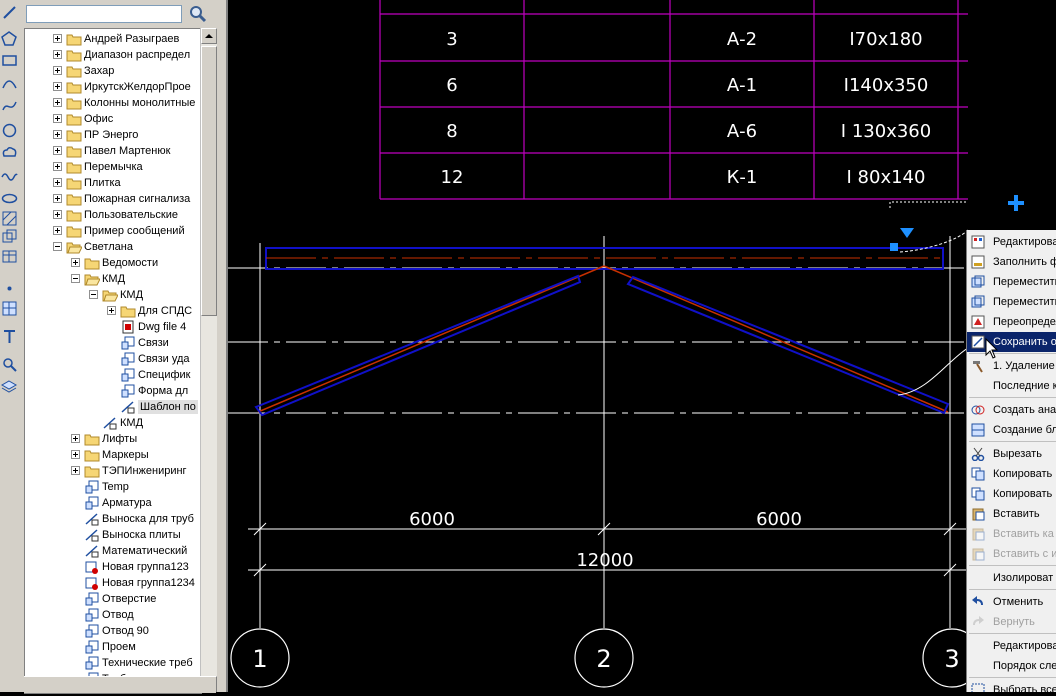 This screenshot has height=696, width=1056. Describe the element at coordinates (1011, 454) in the screenshot. I see `context-menu-item: Вырезать` at that location.